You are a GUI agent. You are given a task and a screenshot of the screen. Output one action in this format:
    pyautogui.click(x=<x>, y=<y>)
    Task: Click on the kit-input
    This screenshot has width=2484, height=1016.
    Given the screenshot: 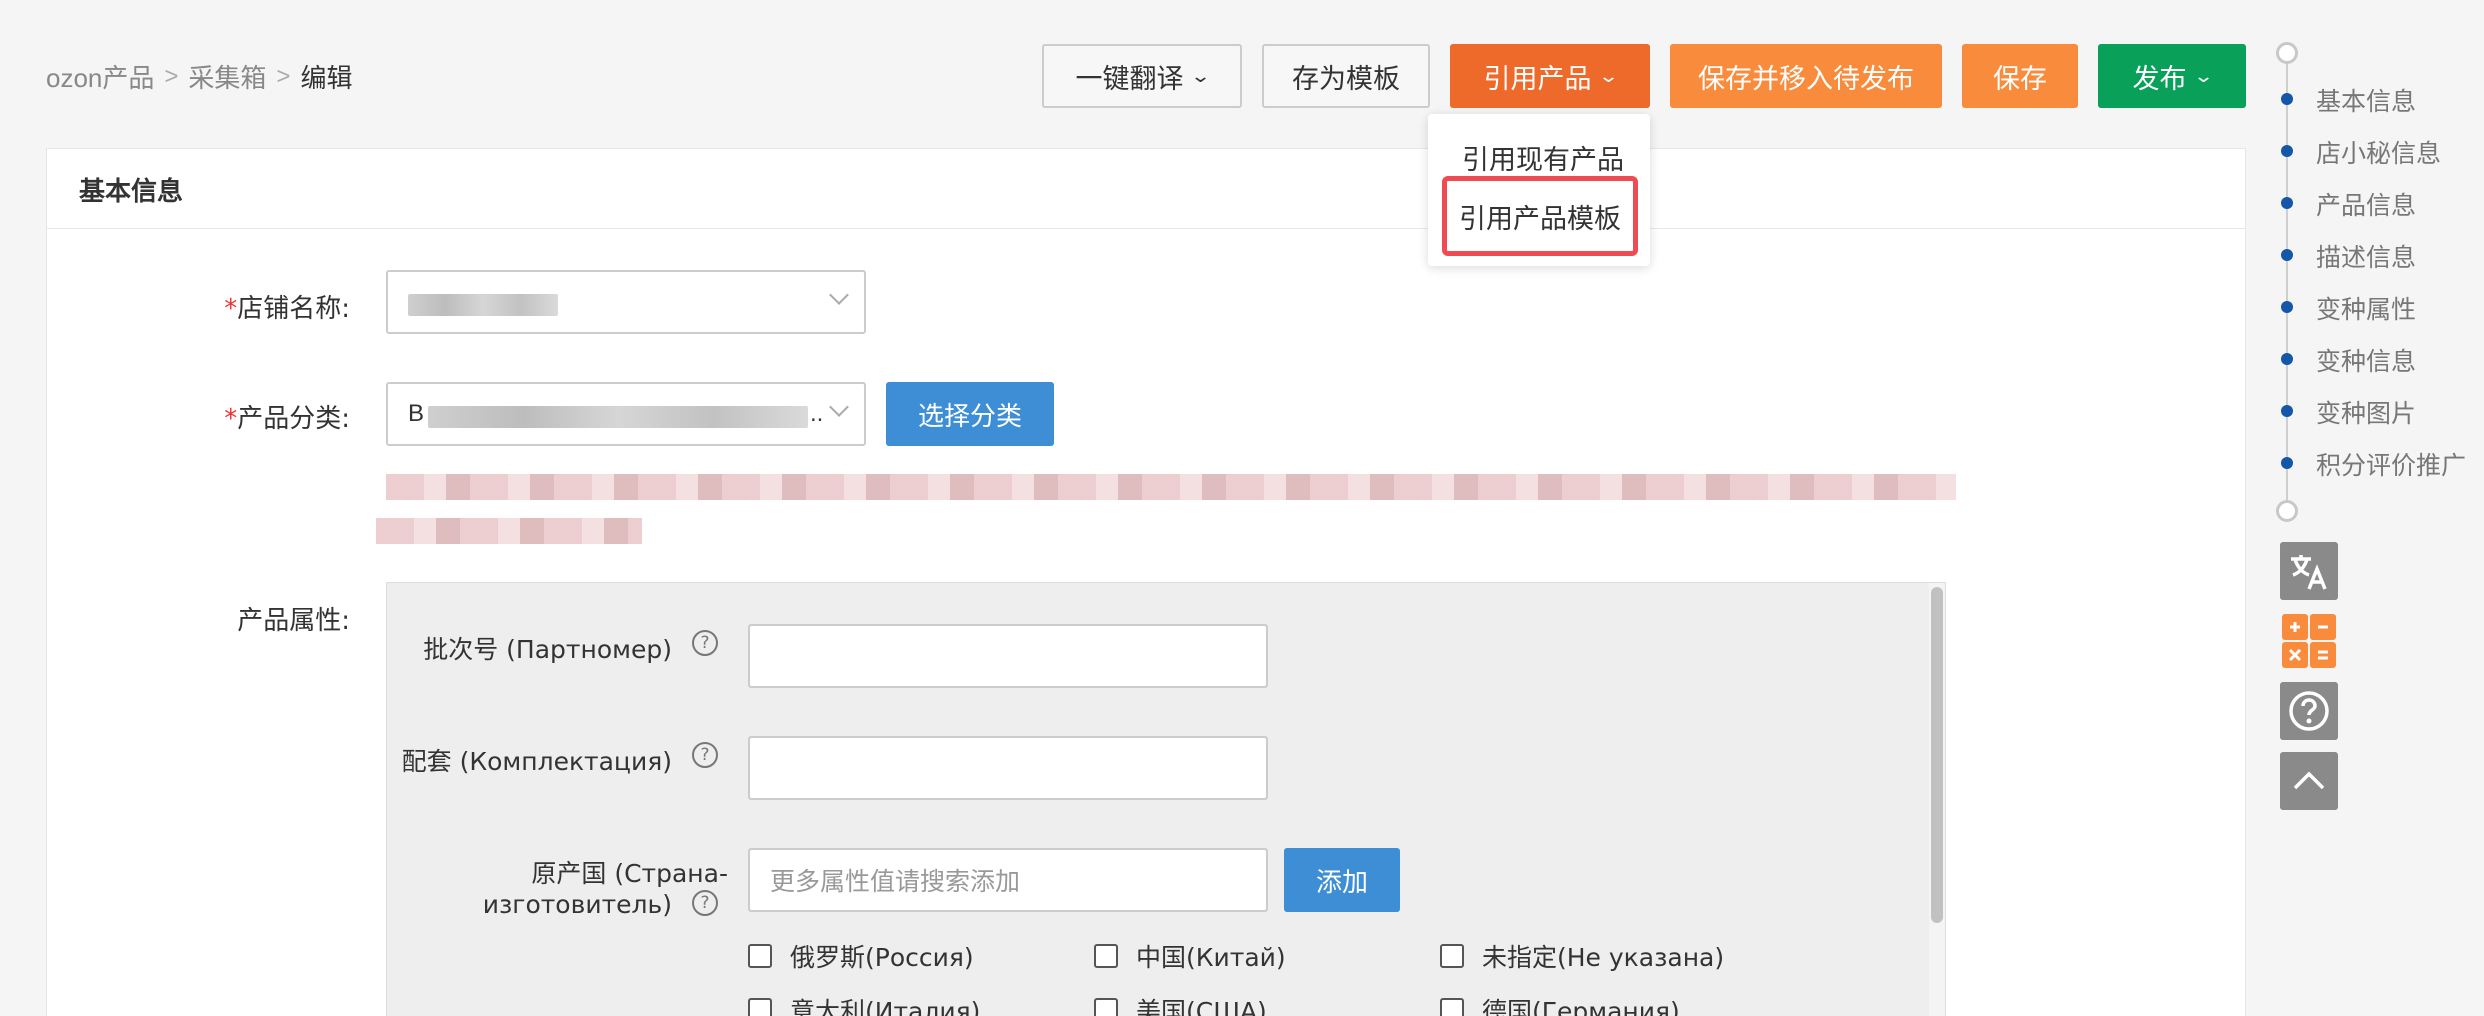 What is the action you would take?
    pyautogui.click(x=1008, y=768)
    